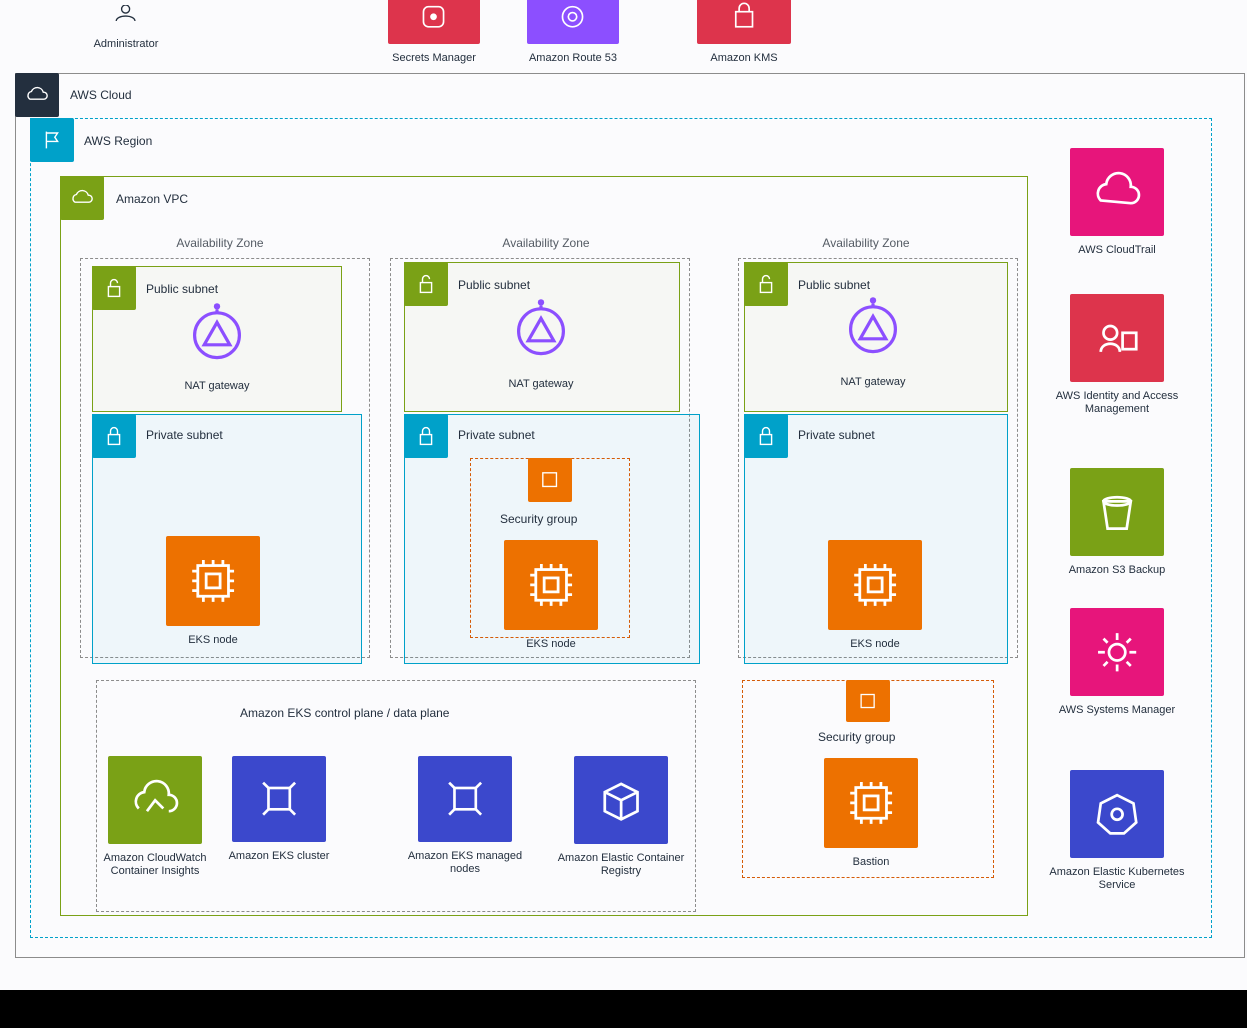  I want to click on route53-label: Amazon Route 53, so click(573, 58).